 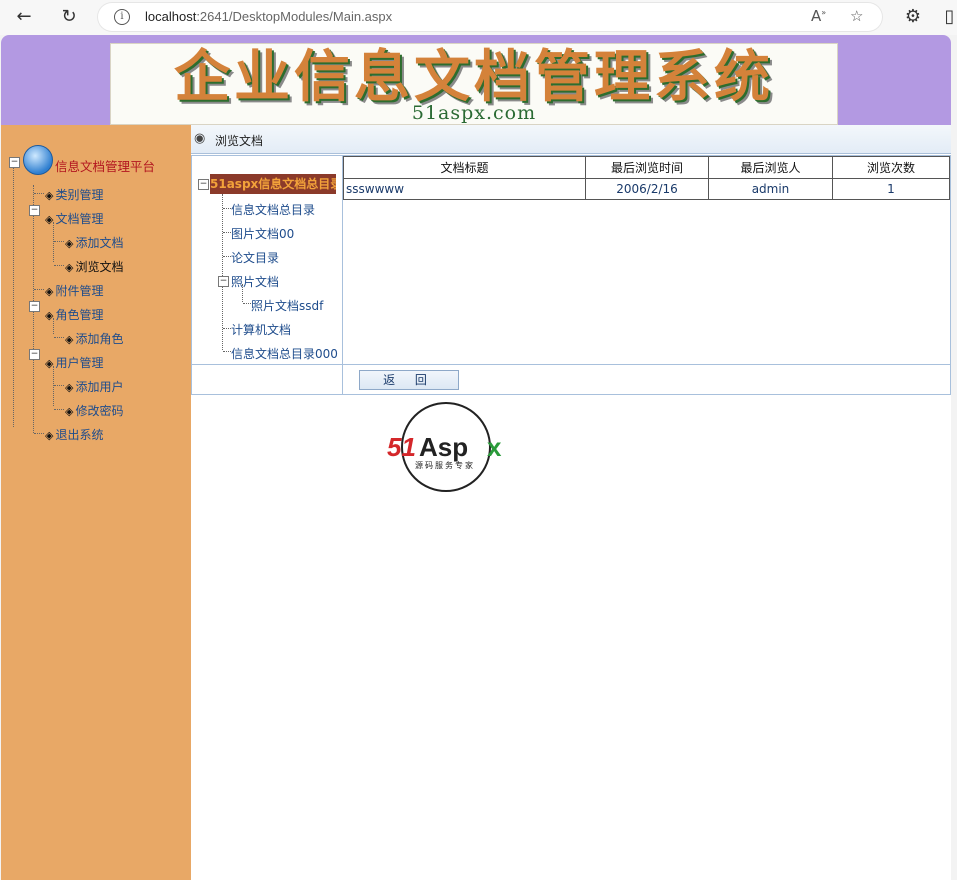 What do you see at coordinates (949, 17) in the screenshot?
I see `split-screen-icon: ▯` at bounding box center [949, 17].